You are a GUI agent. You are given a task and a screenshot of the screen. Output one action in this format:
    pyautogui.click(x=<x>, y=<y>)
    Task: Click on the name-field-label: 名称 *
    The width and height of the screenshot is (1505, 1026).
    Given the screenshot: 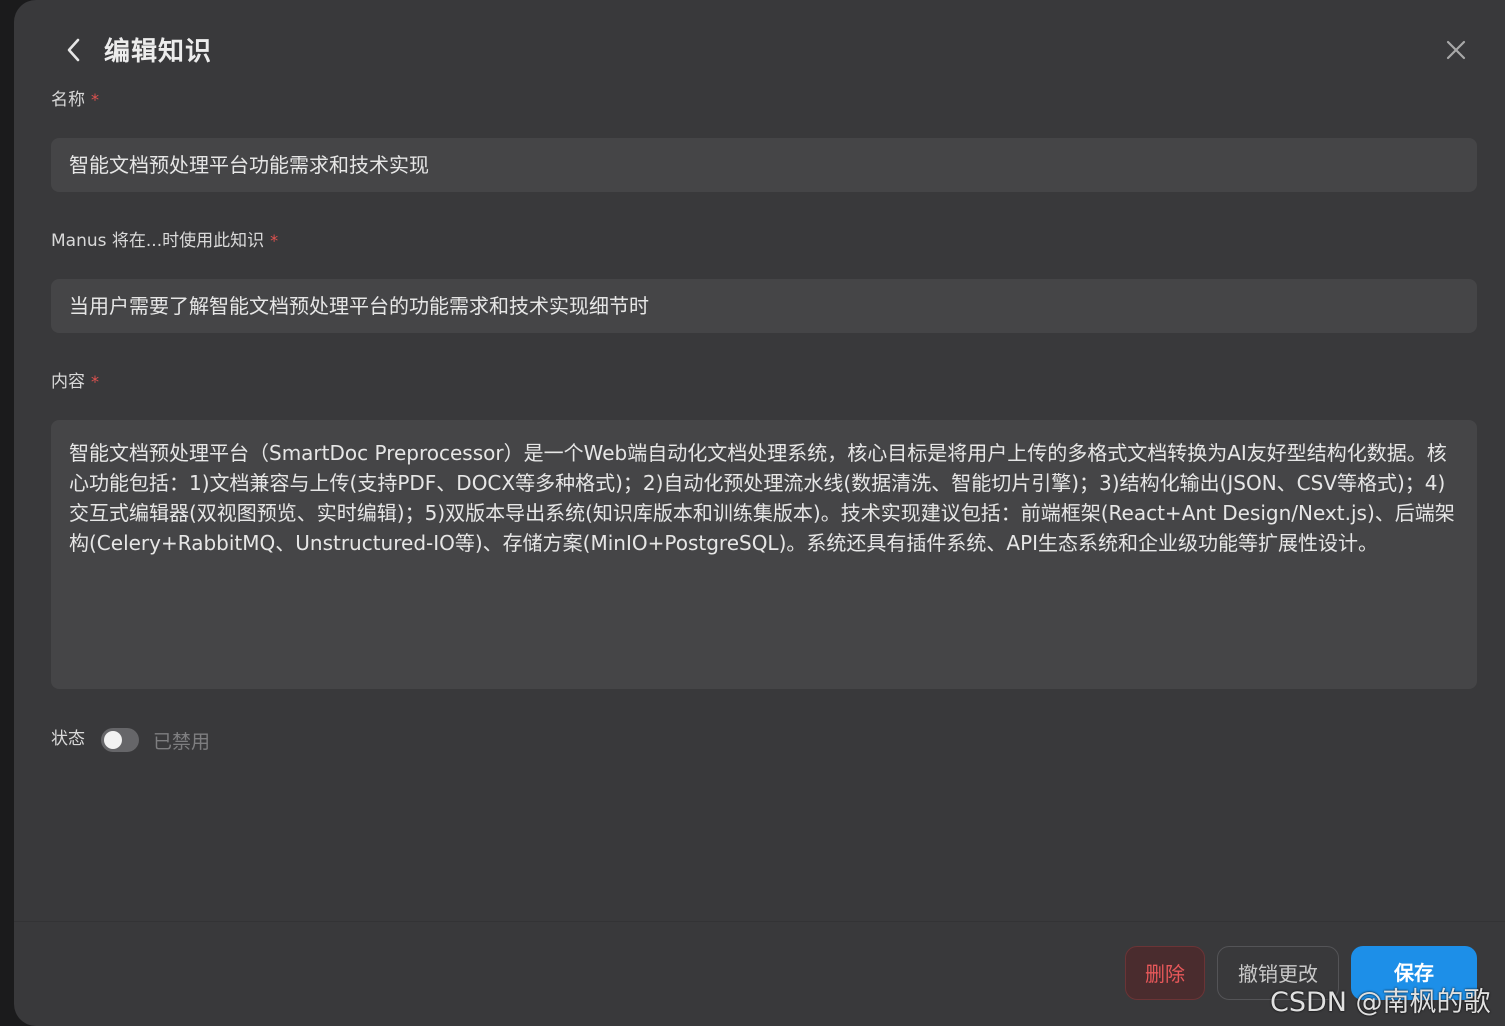 What is the action you would take?
    pyautogui.click(x=75, y=100)
    